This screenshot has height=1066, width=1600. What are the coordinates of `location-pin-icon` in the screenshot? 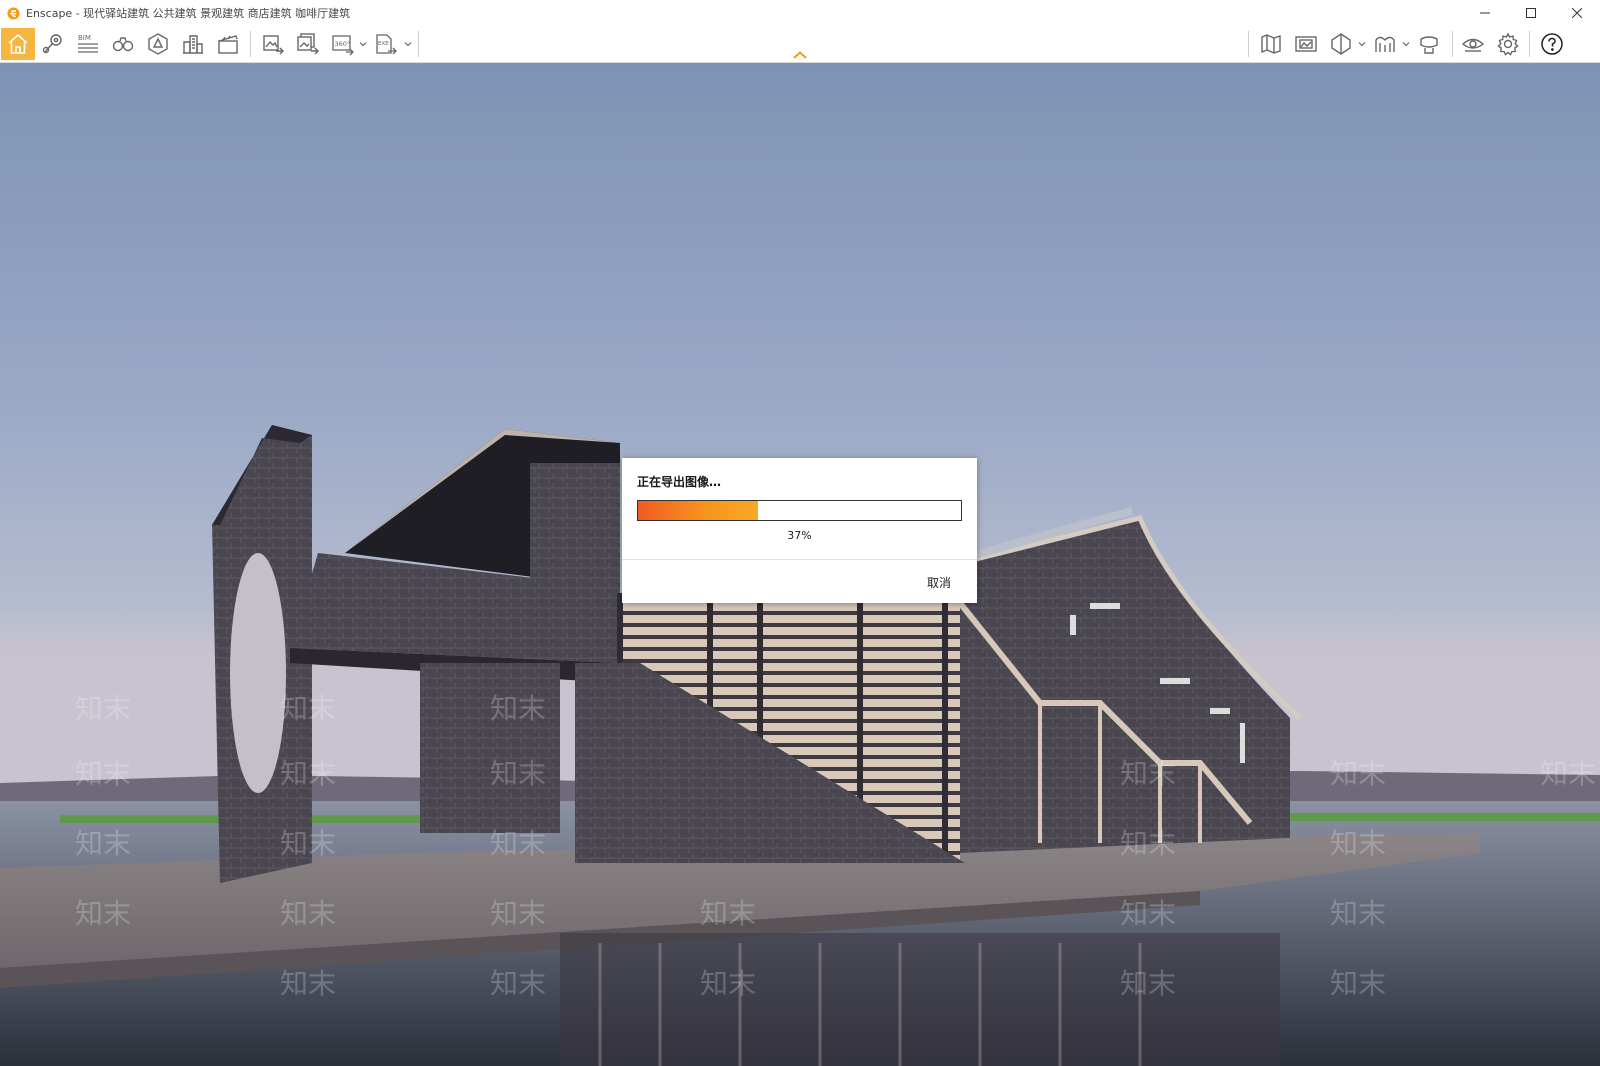 It's located at (52, 44).